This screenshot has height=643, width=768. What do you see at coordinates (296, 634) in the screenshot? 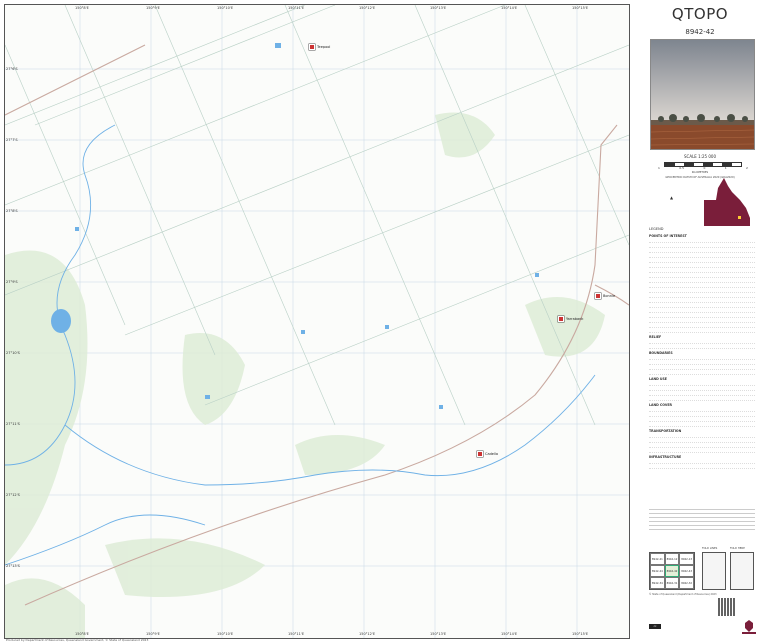
I see `bottom-tick: 150°11'E` at bounding box center [296, 634].